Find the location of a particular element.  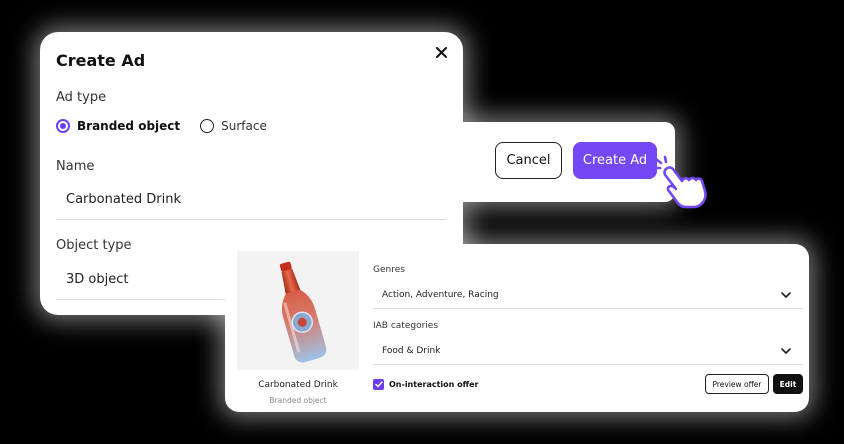

genres-label: Genres is located at coordinates (389, 270).